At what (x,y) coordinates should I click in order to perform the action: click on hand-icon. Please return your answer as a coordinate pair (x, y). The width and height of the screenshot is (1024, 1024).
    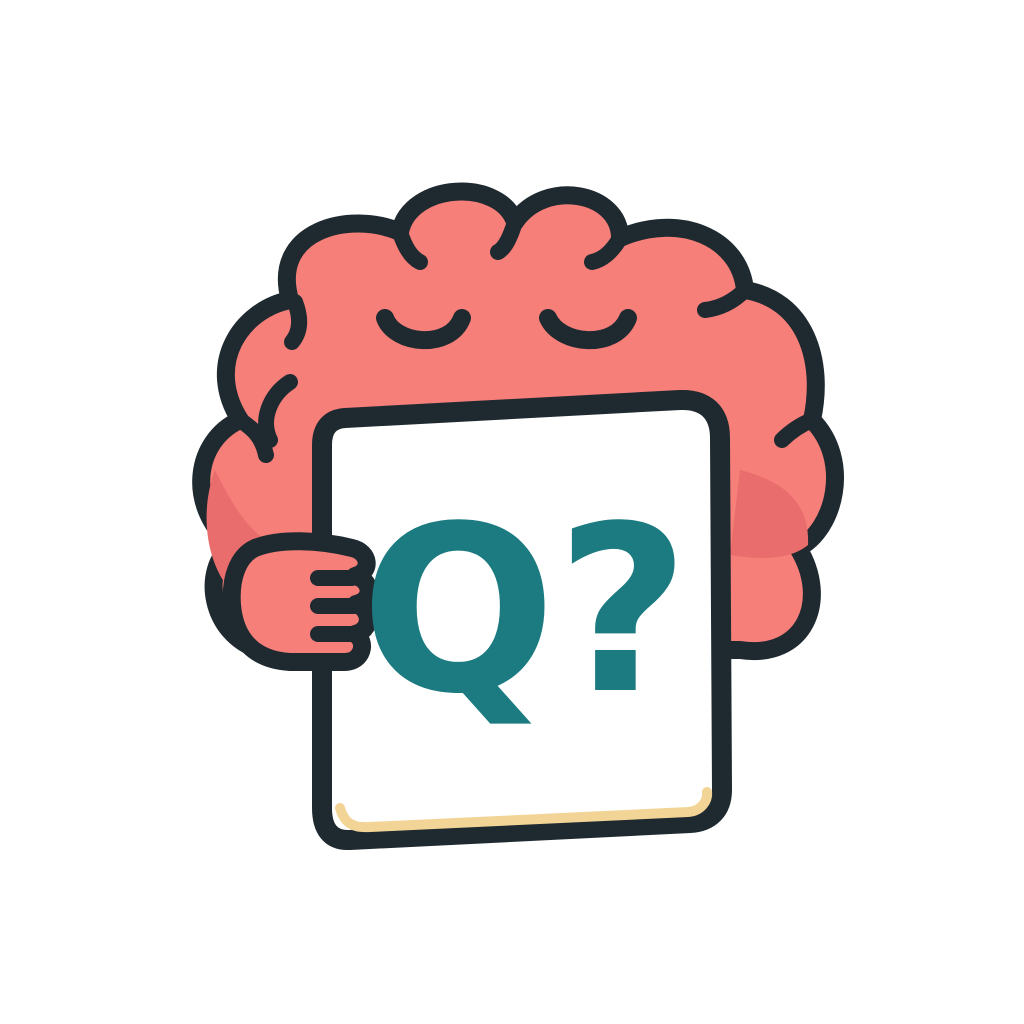
    Looking at the image, I should click on (300, 601).